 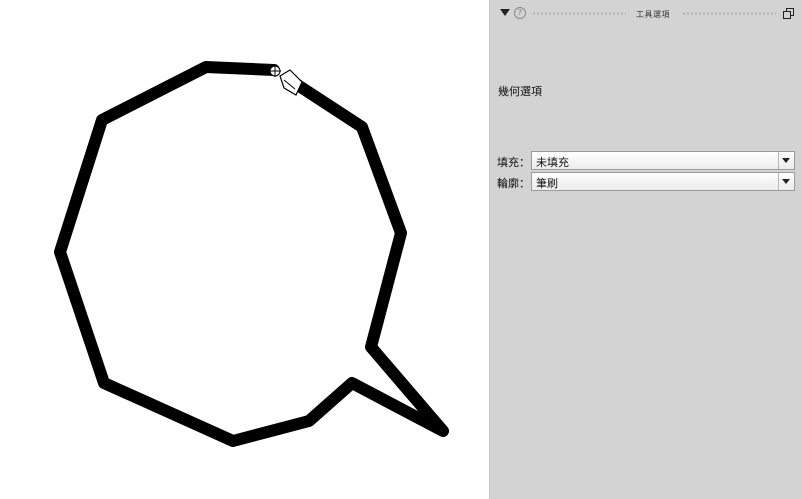 What do you see at coordinates (513, 162) in the screenshot?
I see `fill-label: 填充：` at bounding box center [513, 162].